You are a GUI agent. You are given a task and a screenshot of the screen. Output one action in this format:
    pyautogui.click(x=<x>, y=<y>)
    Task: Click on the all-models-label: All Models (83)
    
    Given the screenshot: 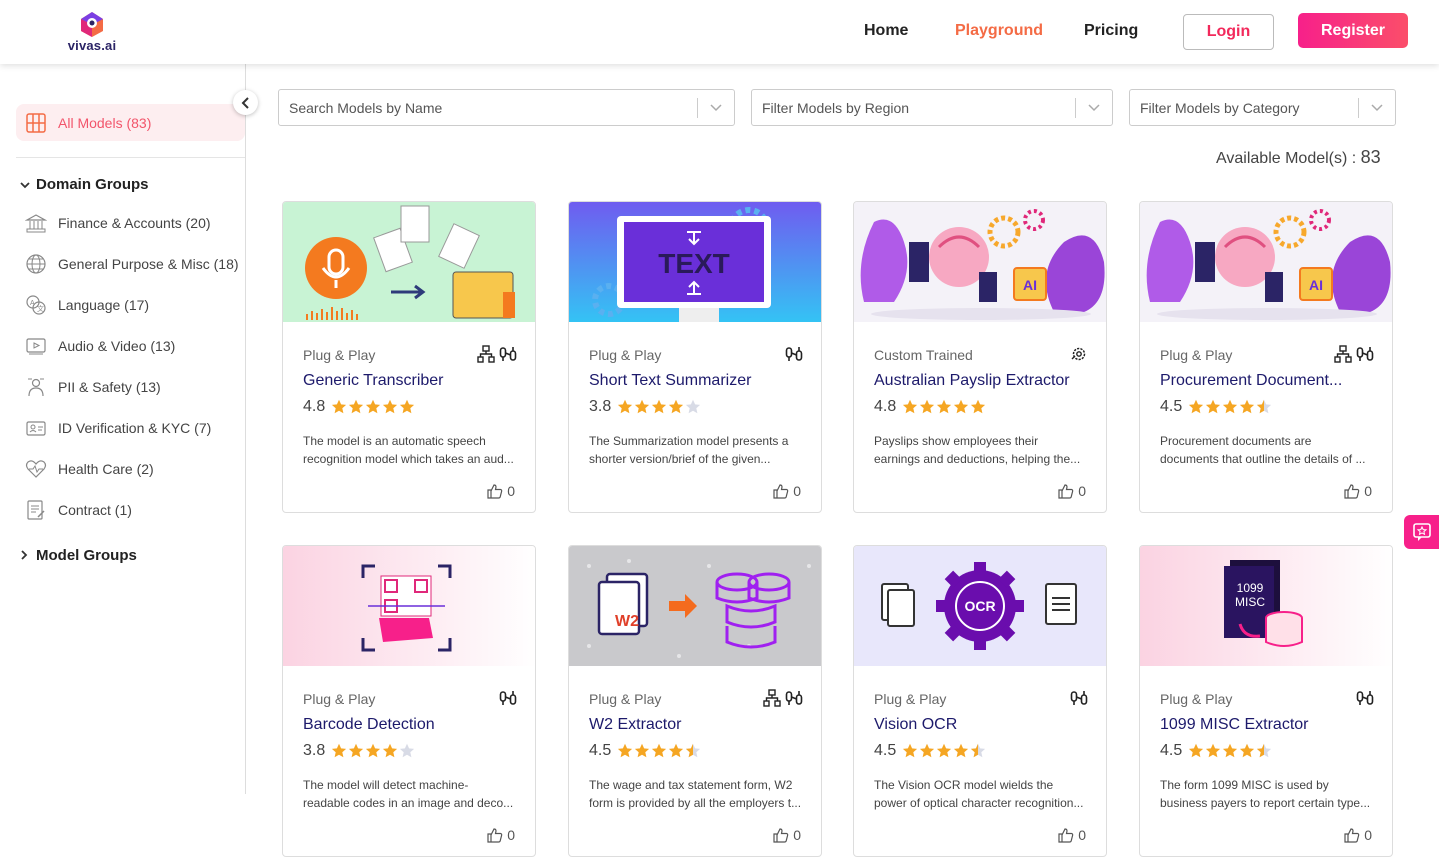 What is the action you would take?
    pyautogui.click(x=105, y=122)
    